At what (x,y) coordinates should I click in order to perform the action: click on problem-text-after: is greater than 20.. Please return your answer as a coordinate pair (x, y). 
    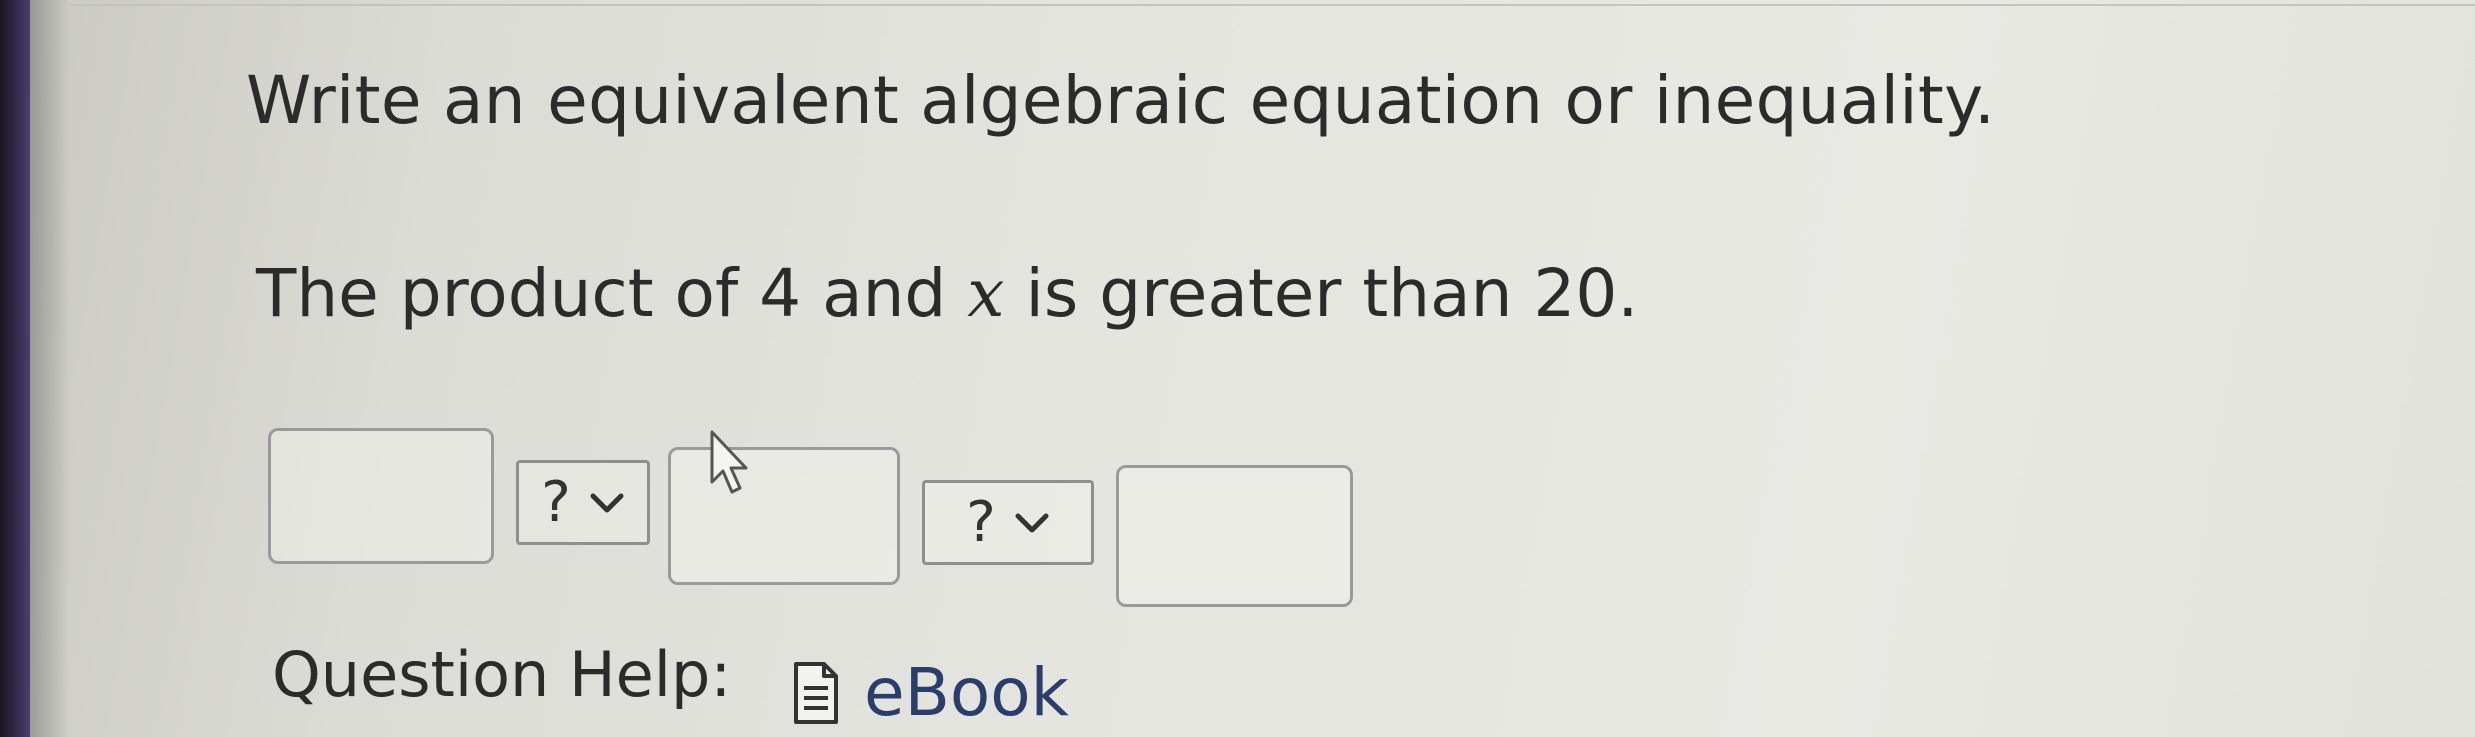
    Looking at the image, I should click on (1321, 293).